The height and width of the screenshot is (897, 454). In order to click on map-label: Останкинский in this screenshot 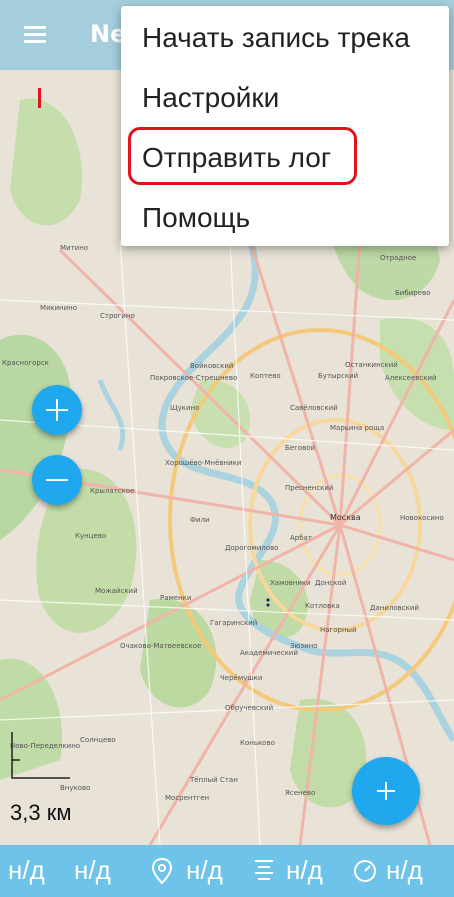, I will do `click(371, 365)`.